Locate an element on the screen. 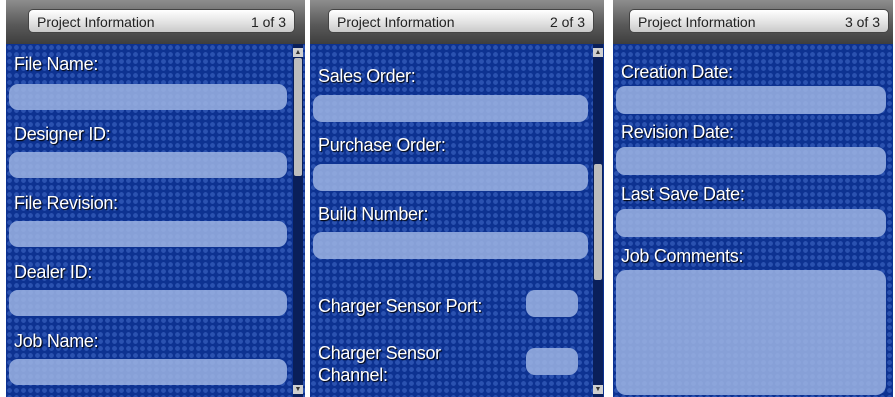 This screenshot has height=397, width=895. header-title-bar: Project Information 3 of 3 is located at coordinates (759, 21).